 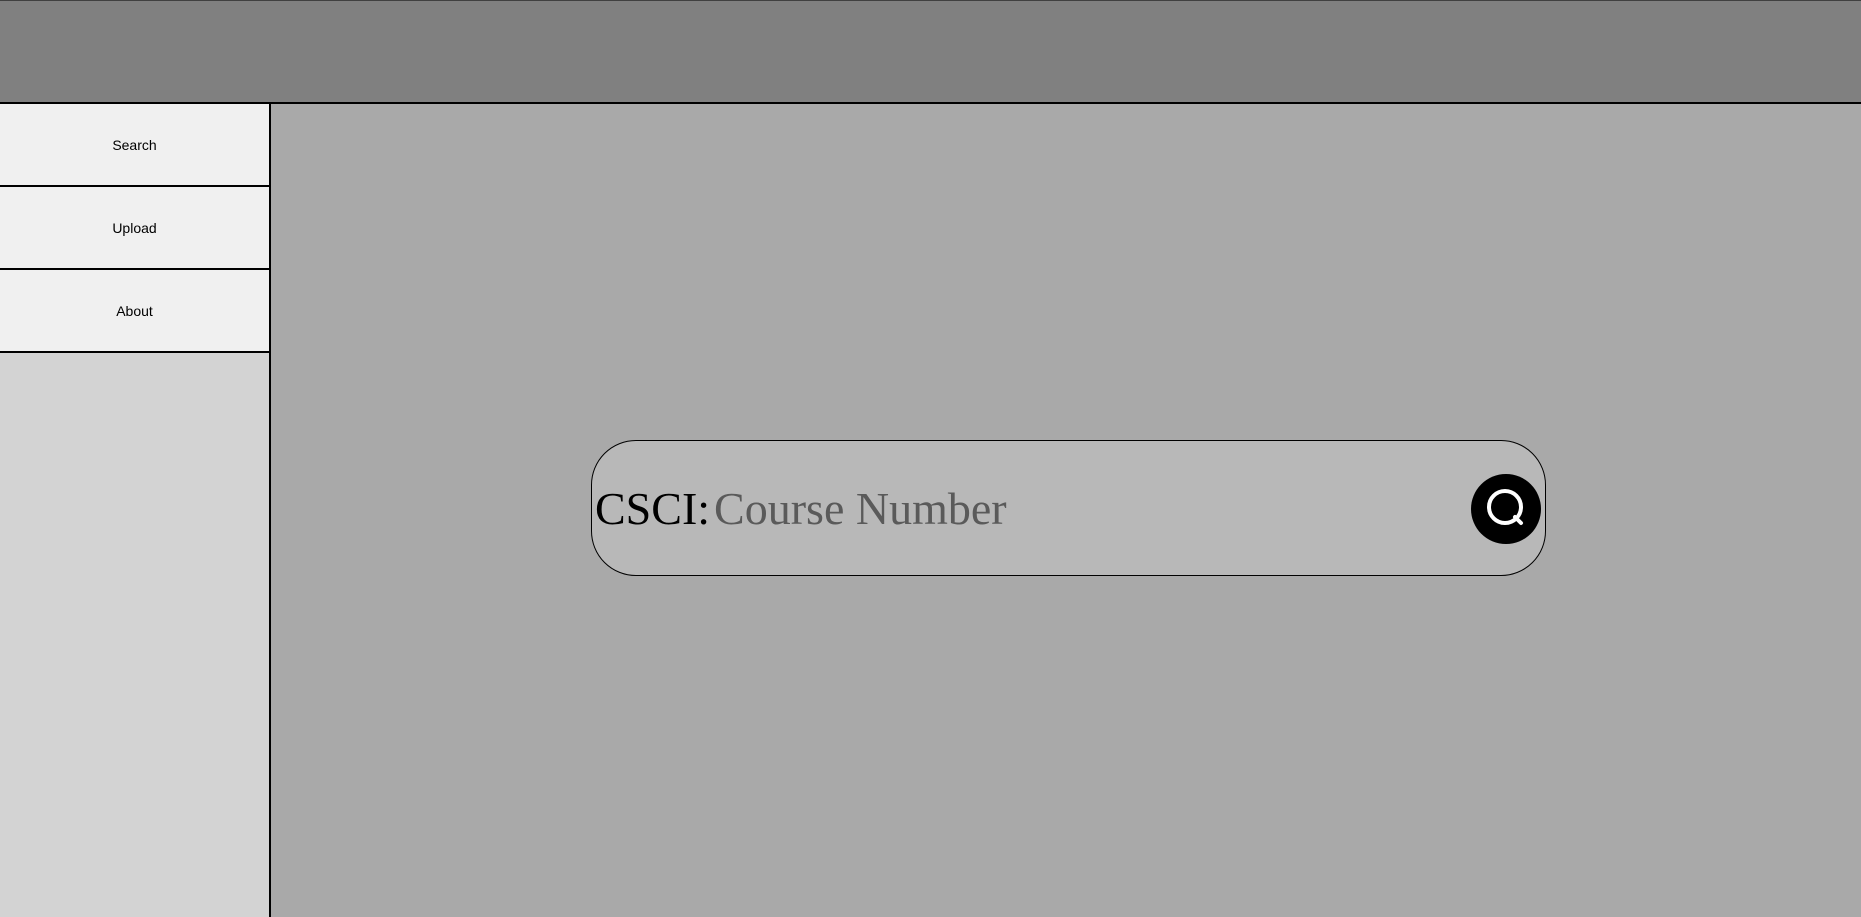 I want to click on sidebar-item-label: Search, so click(x=134, y=144).